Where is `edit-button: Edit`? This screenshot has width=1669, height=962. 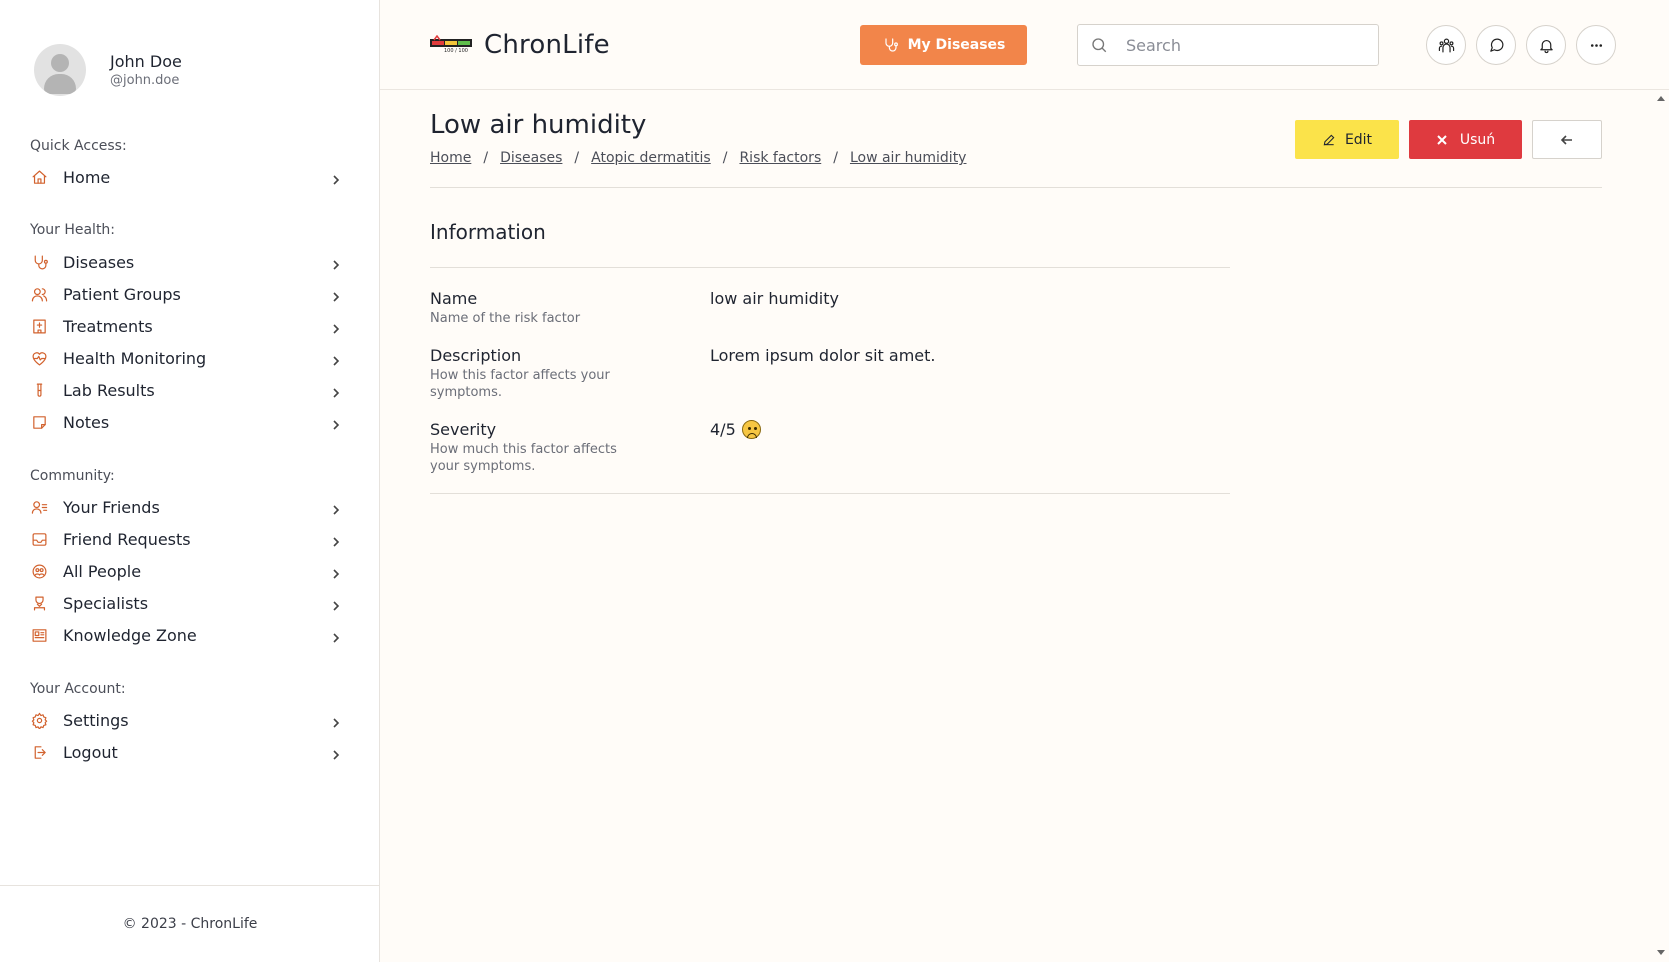 edit-button: Edit is located at coordinates (1347, 139).